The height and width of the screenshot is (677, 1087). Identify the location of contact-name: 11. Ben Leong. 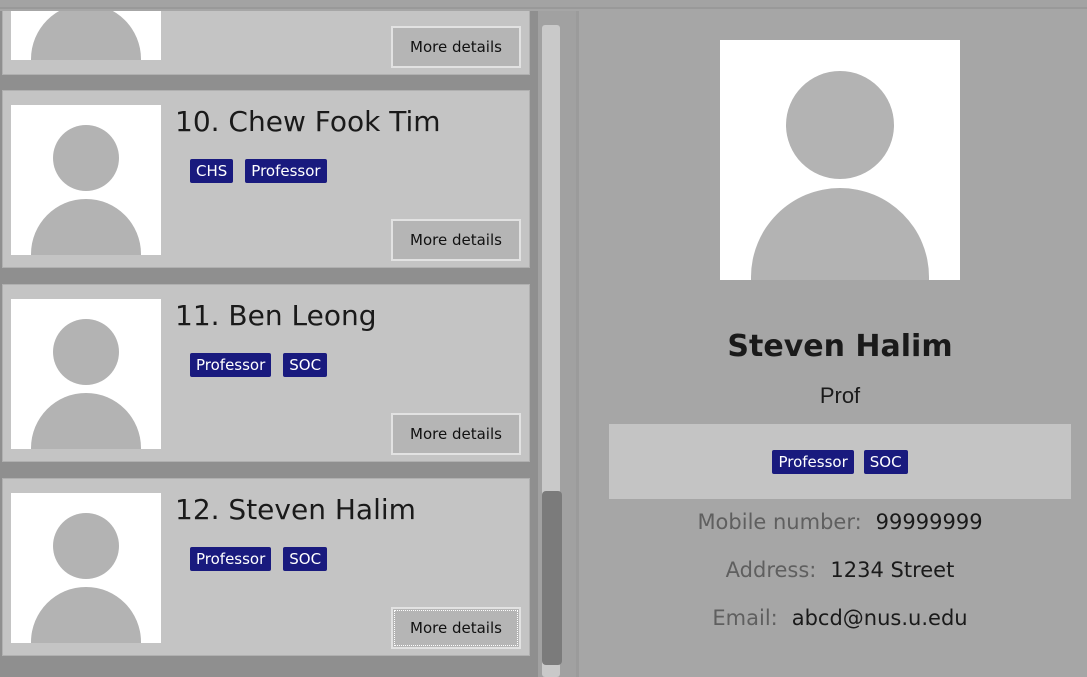
(276, 315).